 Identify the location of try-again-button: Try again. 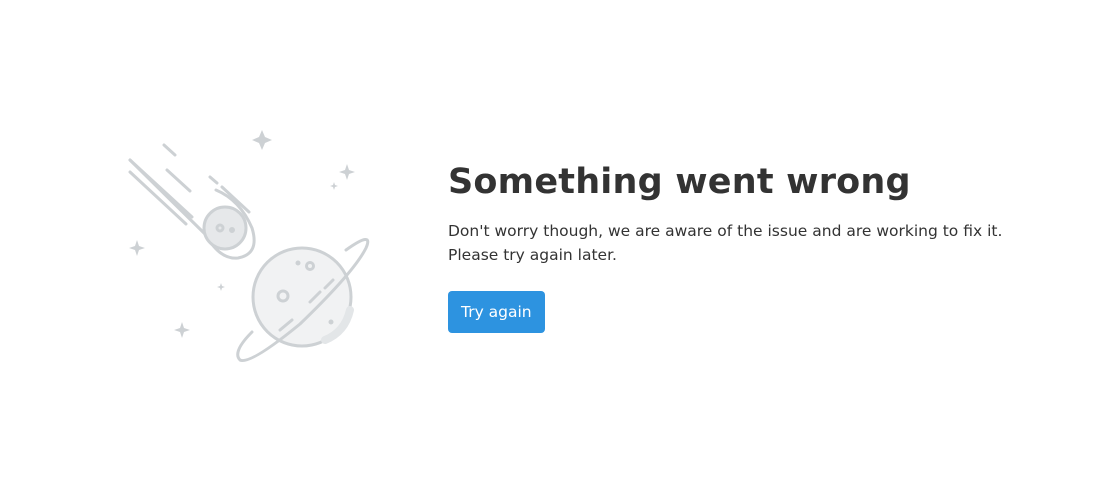
(496, 312).